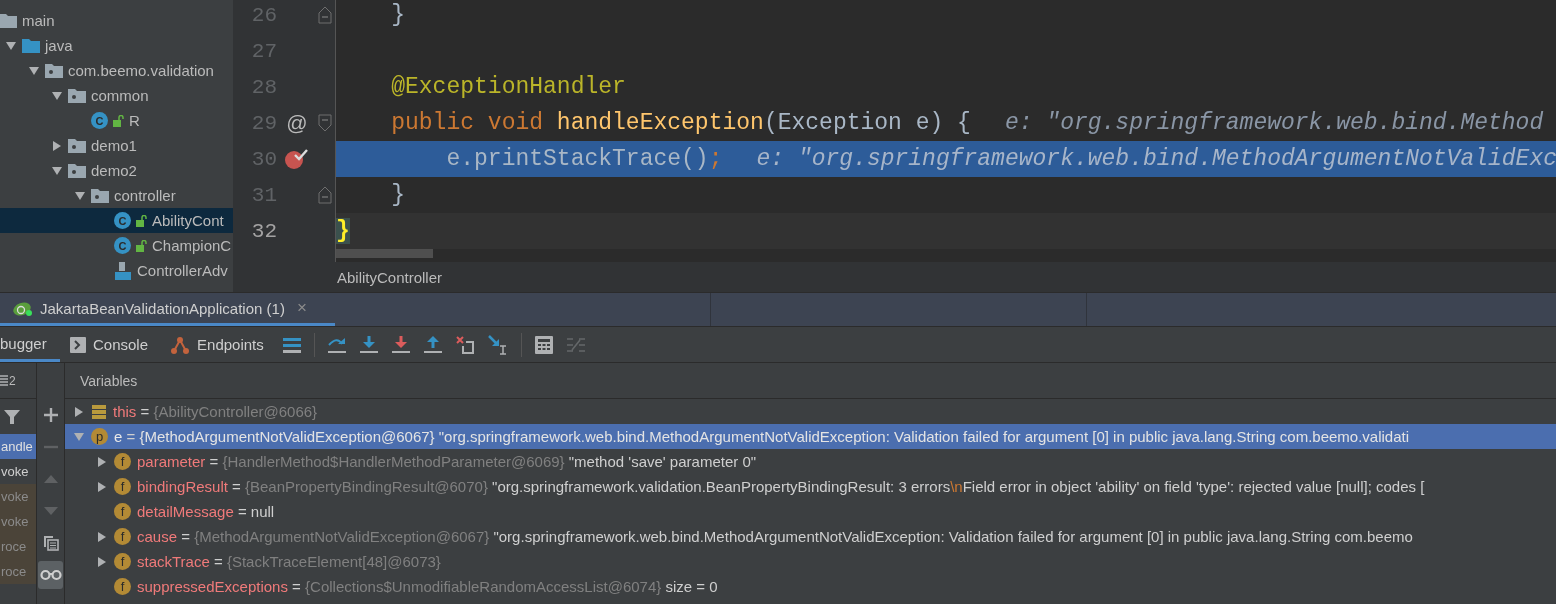  Describe the element at coordinates (297, 123) in the screenshot. I see `at-sign-icon: @` at that location.